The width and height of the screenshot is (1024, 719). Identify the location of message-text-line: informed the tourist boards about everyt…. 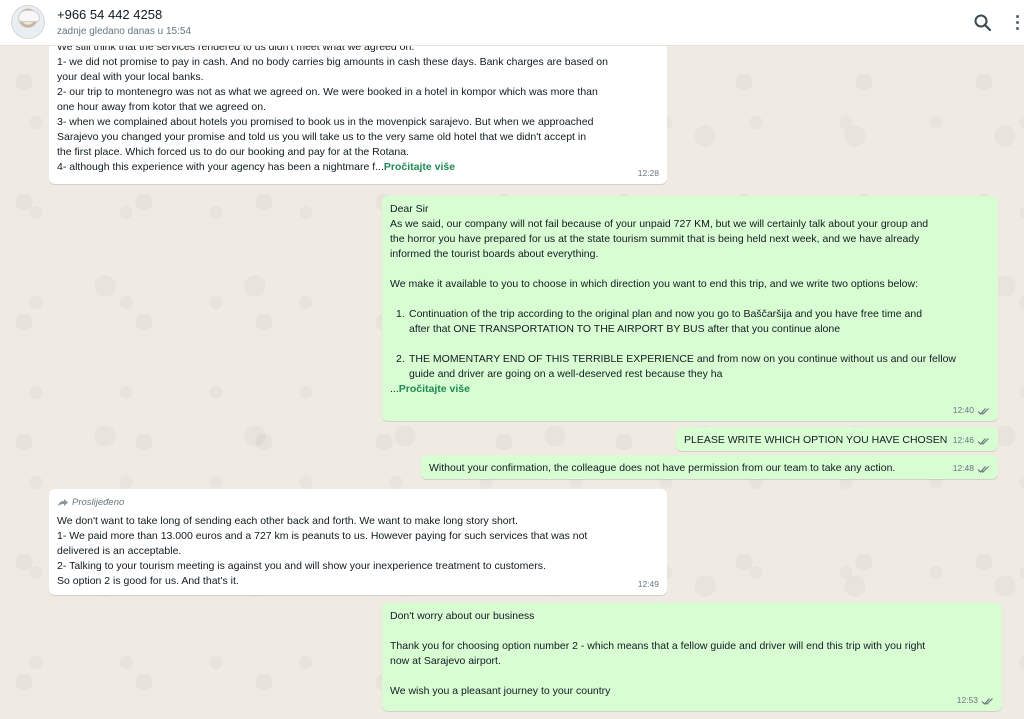
(494, 254).